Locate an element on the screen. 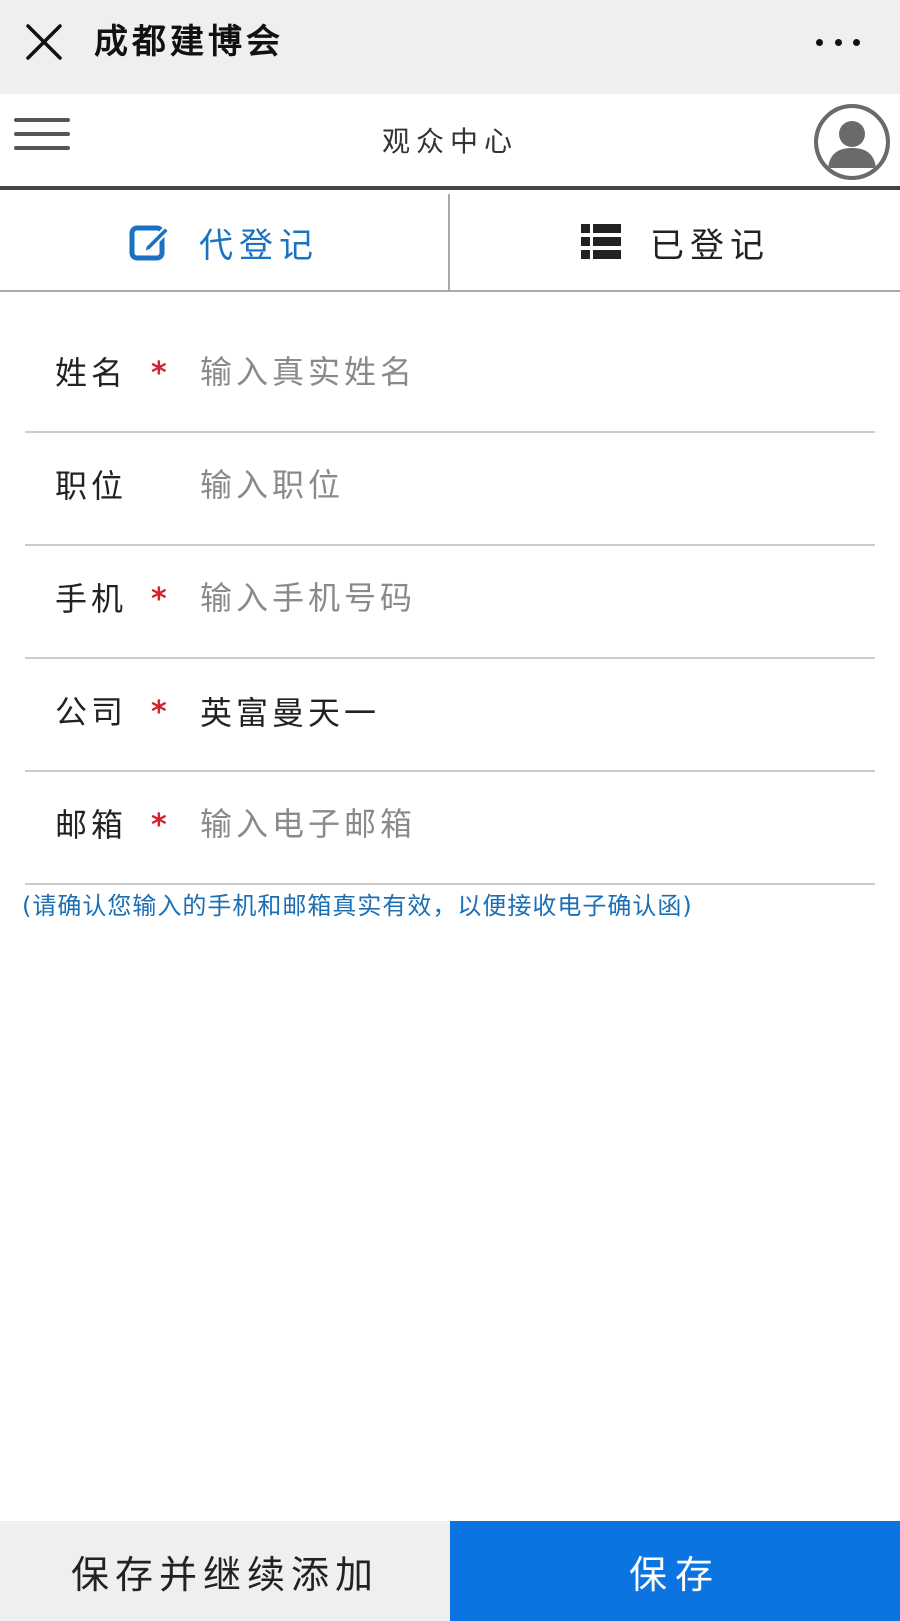  company-label: 公司 is located at coordinates (91, 712).